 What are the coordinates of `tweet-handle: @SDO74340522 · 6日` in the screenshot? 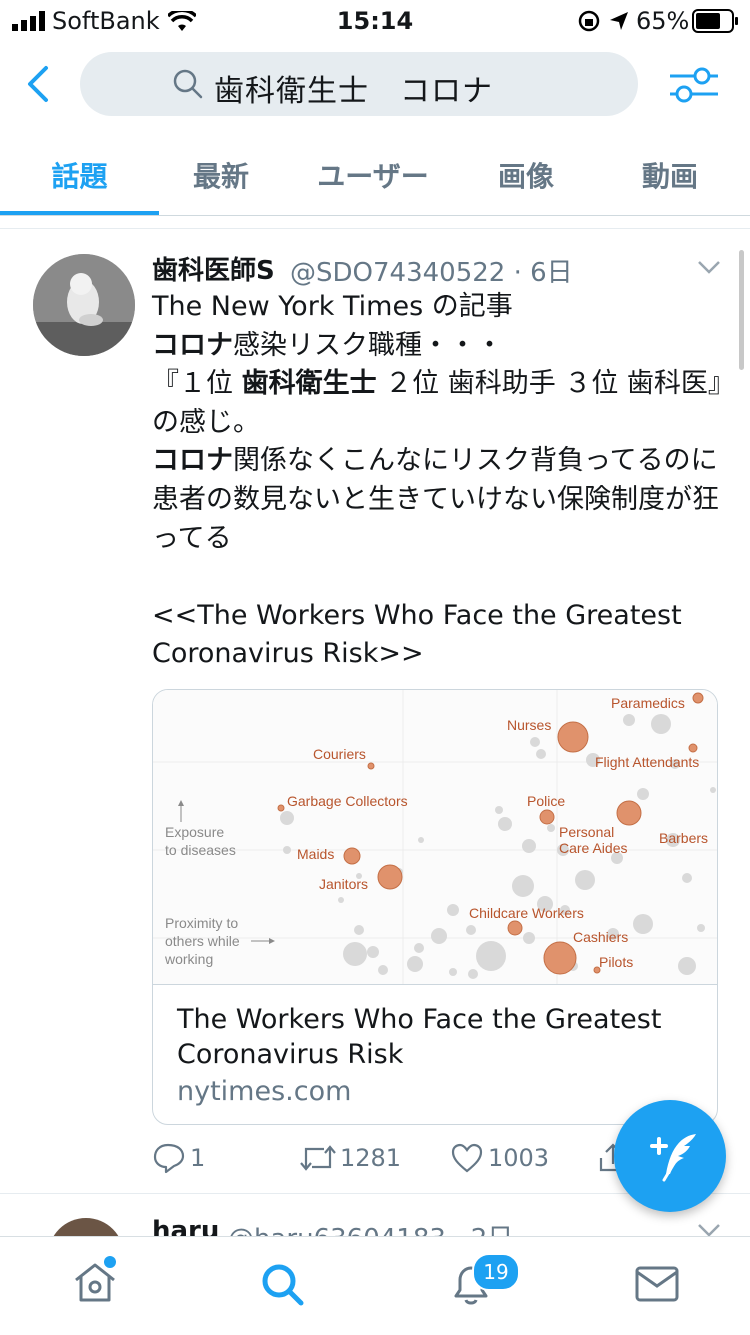 It's located at (431, 270).